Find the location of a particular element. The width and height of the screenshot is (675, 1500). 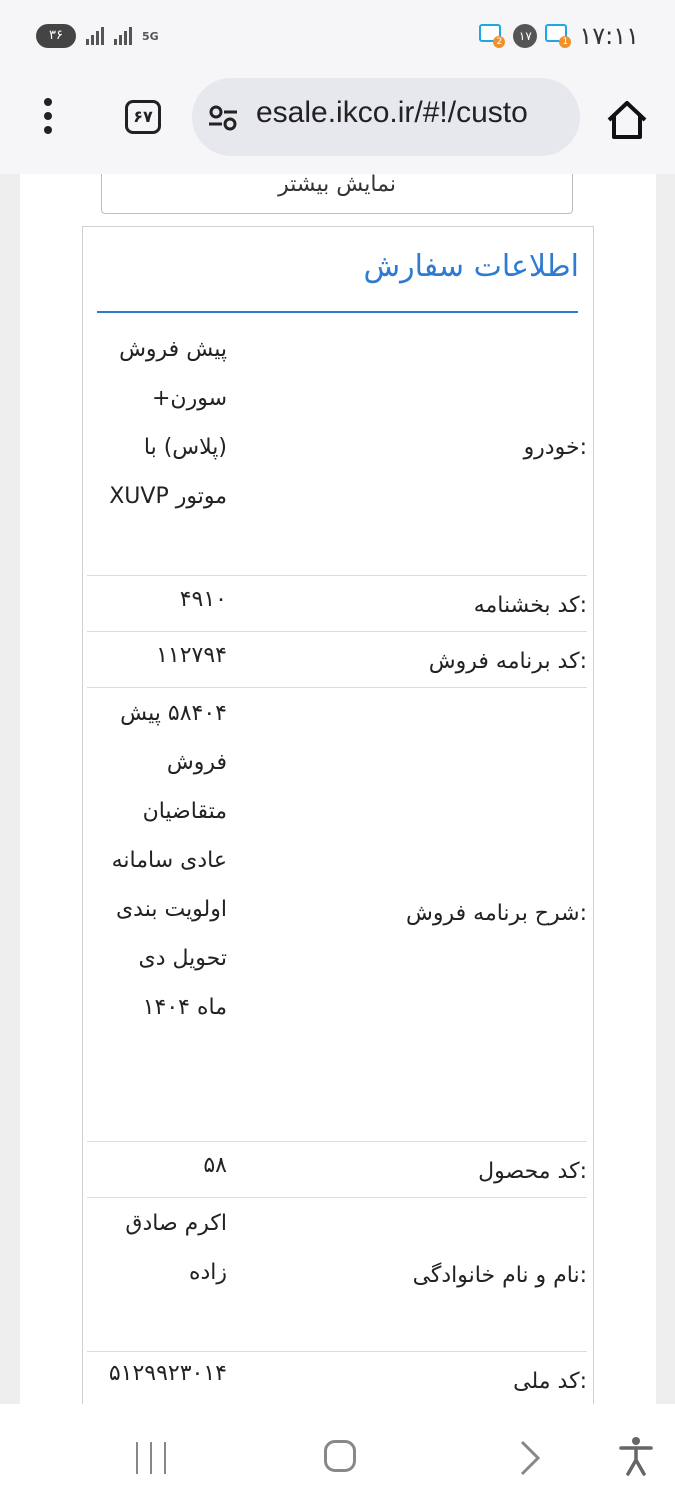

field-value: ۵۱۲۹۹۲۳۰۱۴ is located at coordinates (167, 1373).